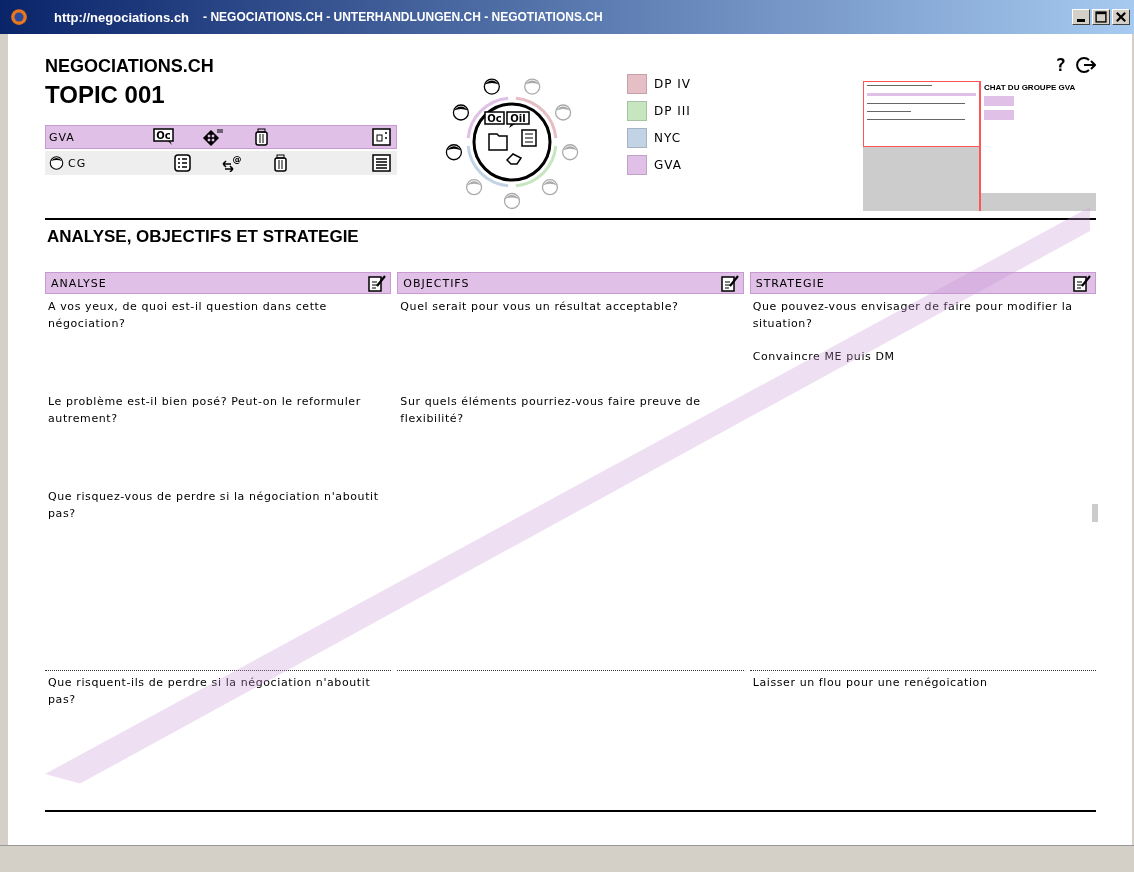 This screenshot has height=872, width=1134. Describe the element at coordinates (673, 84) in the screenshot. I see `legend-label: DP IV` at that location.